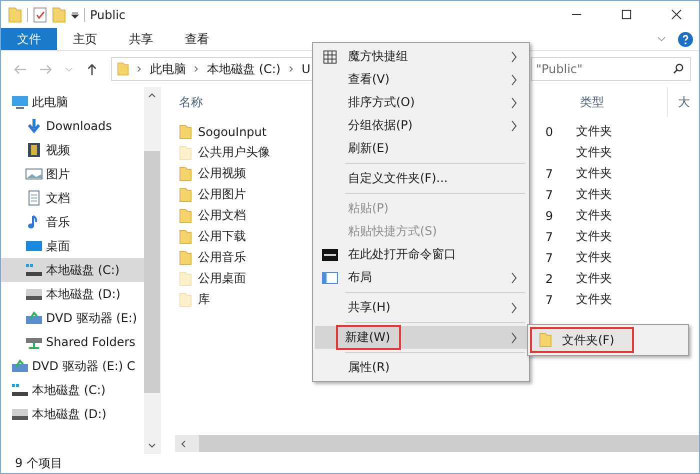 The width and height of the screenshot is (700, 474). Describe the element at coordinates (549, 131) in the screenshot. I see `table-cell: 0` at that location.